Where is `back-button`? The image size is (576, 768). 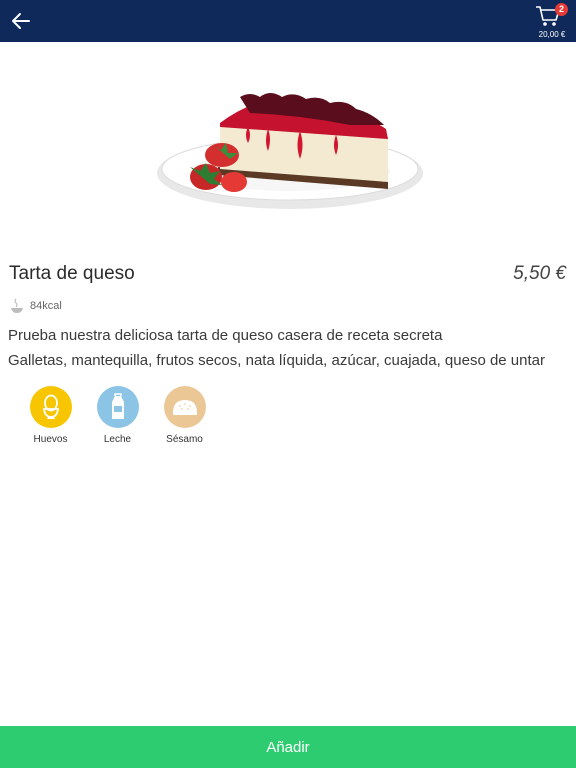 back-button is located at coordinates (21, 21).